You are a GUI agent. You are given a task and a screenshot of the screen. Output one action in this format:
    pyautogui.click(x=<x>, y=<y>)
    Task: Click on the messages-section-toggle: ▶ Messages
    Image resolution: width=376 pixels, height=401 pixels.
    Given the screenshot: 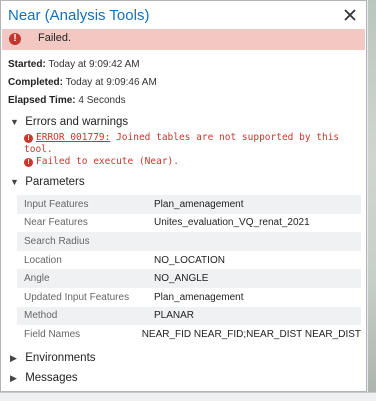 What is the action you would take?
    pyautogui.click(x=44, y=378)
    